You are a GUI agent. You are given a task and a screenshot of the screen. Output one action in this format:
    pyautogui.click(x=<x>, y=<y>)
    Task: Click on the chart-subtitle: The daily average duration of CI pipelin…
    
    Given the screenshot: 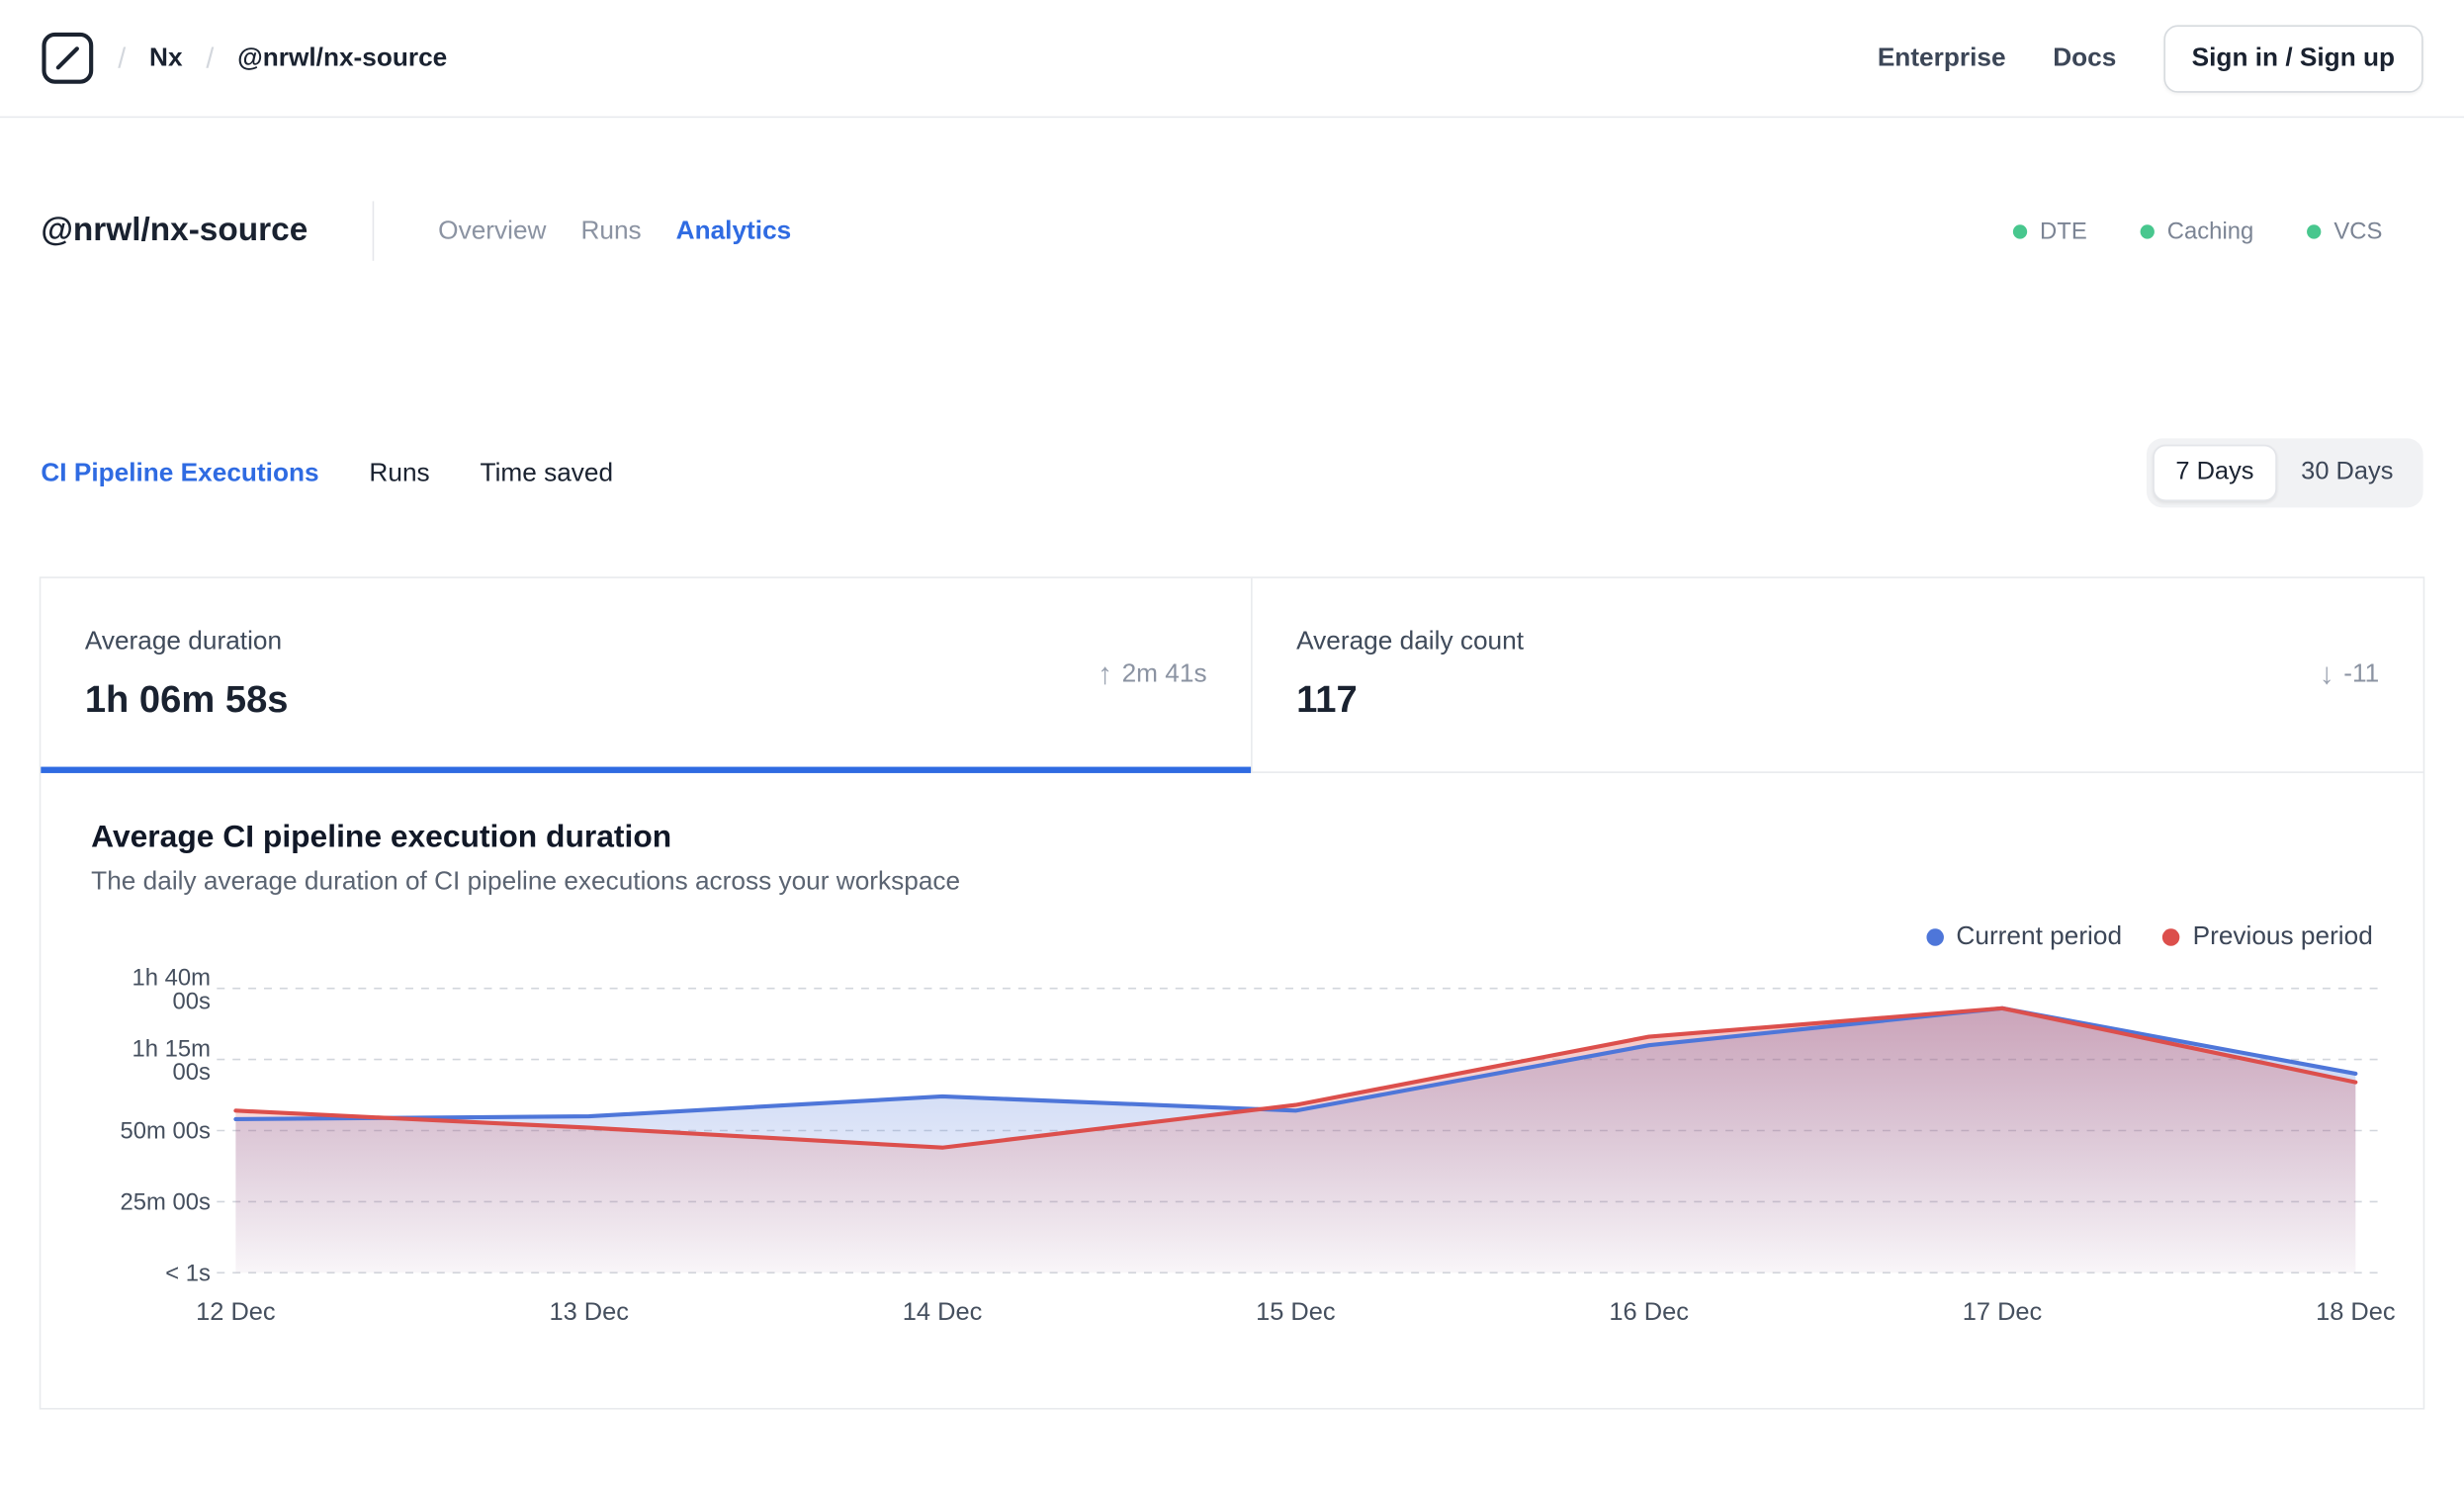 What is the action you would take?
    pyautogui.click(x=526, y=882)
    